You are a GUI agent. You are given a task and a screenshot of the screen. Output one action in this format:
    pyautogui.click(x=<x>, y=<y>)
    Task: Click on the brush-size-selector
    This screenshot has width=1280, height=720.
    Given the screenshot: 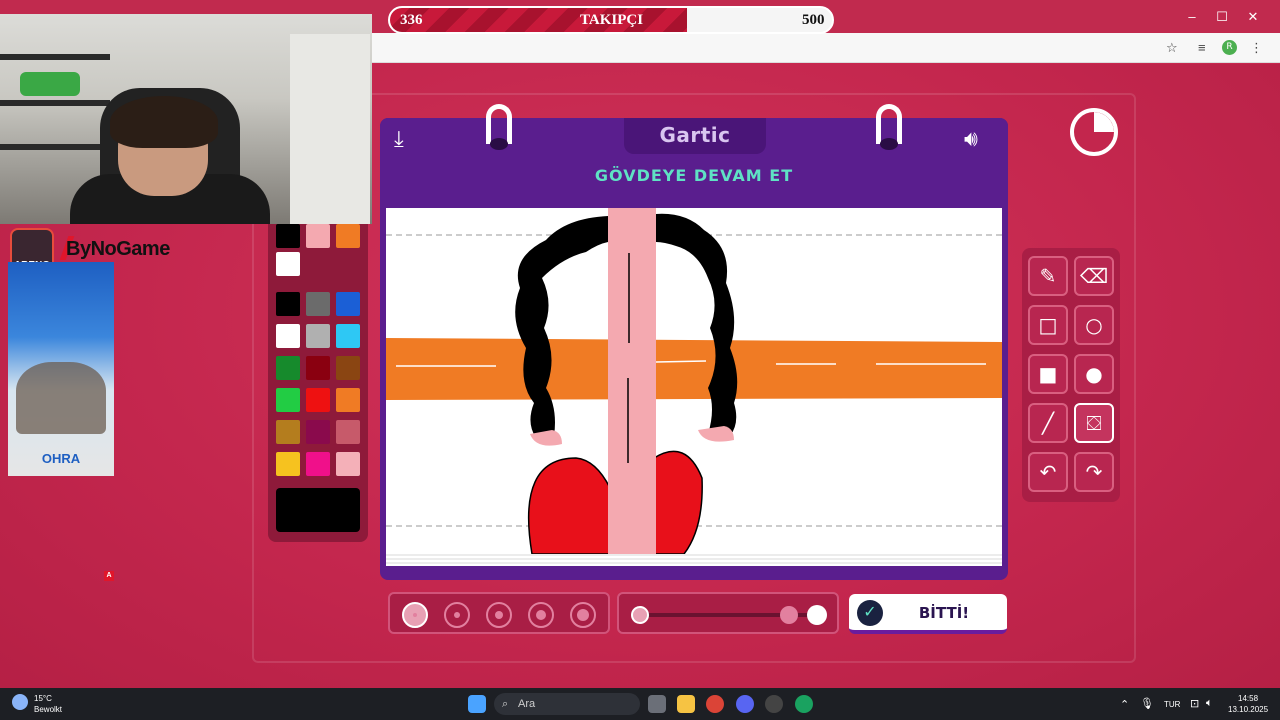 What is the action you would take?
    pyautogui.click(x=499, y=613)
    